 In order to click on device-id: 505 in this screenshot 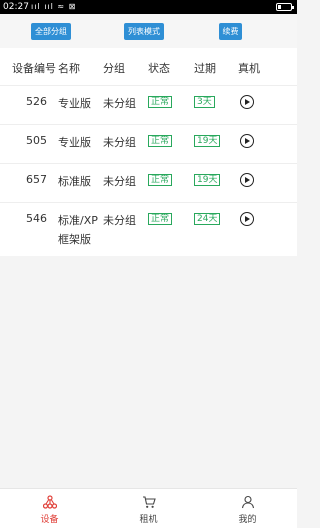, I will do `click(36, 140)`.